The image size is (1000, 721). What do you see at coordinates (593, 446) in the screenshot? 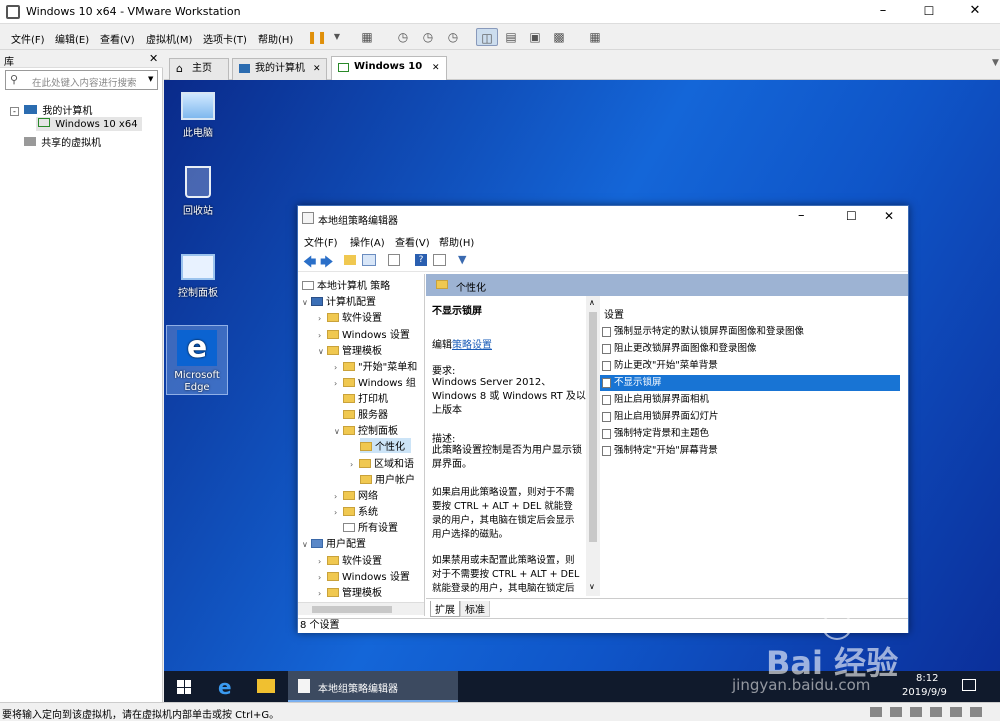
I see `description-vscrollbar: ∧ ∨` at bounding box center [593, 446].